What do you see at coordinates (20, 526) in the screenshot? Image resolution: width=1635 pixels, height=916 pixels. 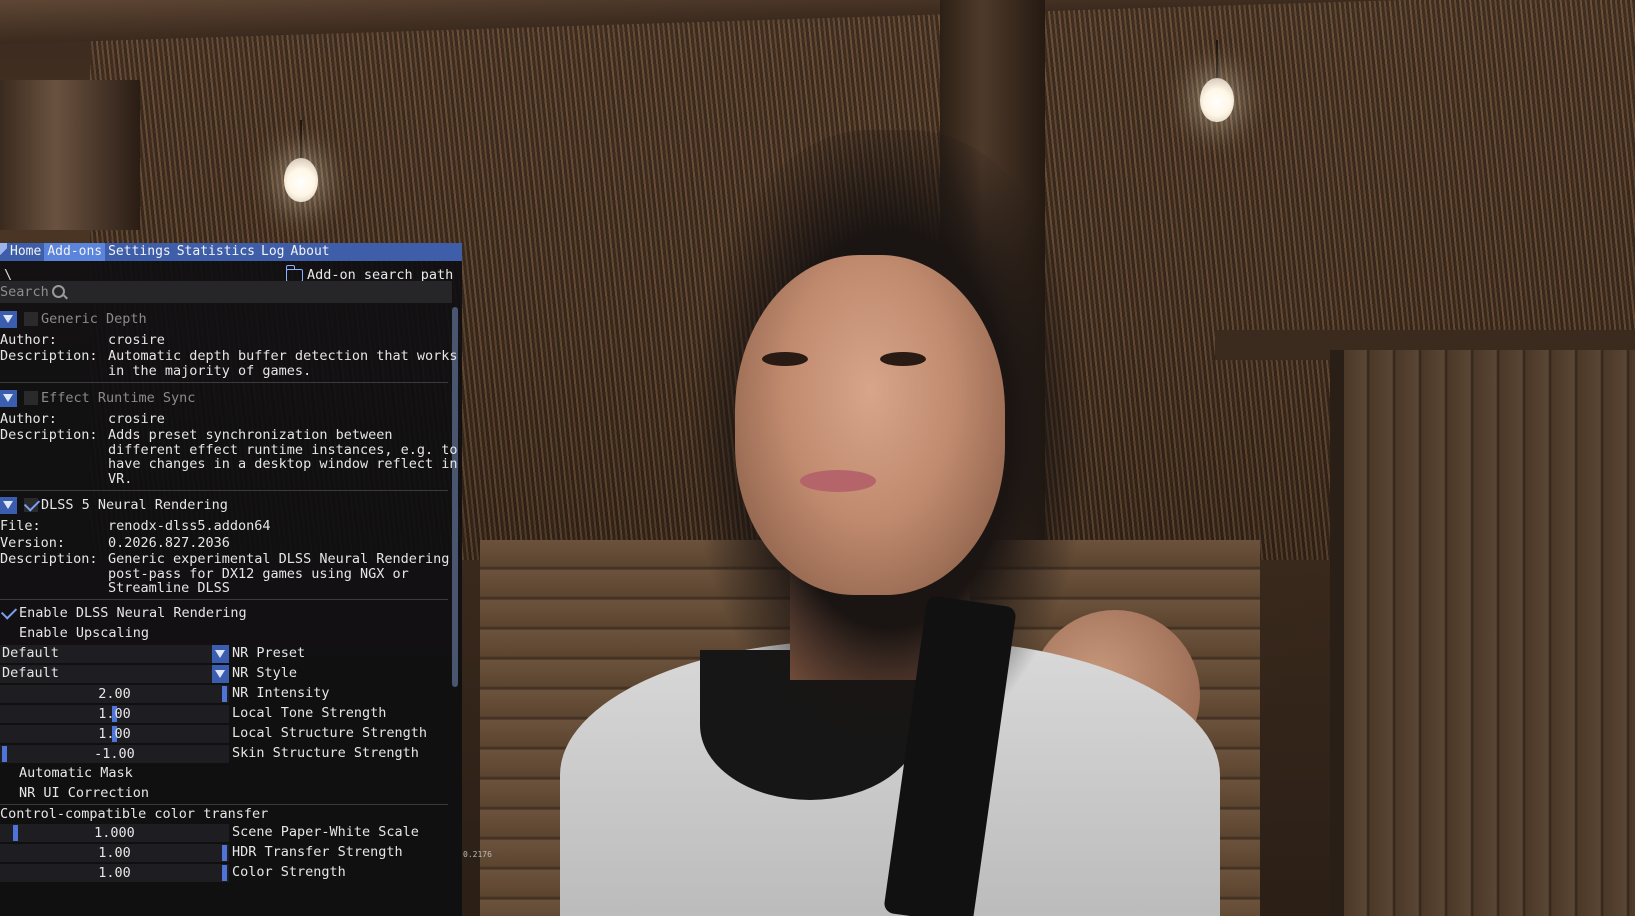 I see `file-label: File:` at bounding box center [20, 526].